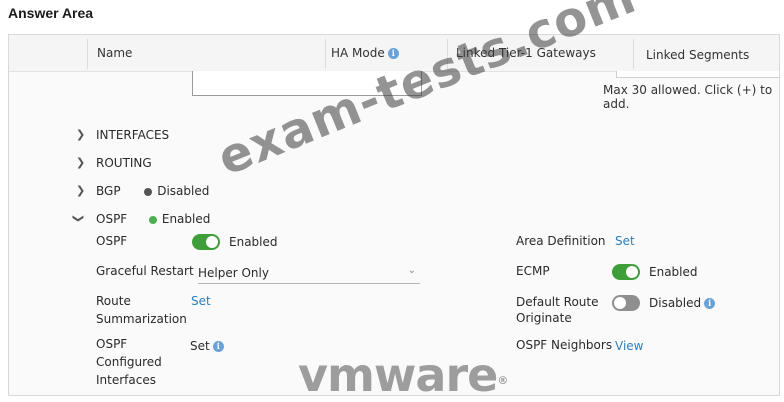 This screenshot has height=402, width=784. What do you see at coordinates (675, 303) in the screenshot?
I see `default-route-toggle-value: Disabled` at bounding box center [675, 303].